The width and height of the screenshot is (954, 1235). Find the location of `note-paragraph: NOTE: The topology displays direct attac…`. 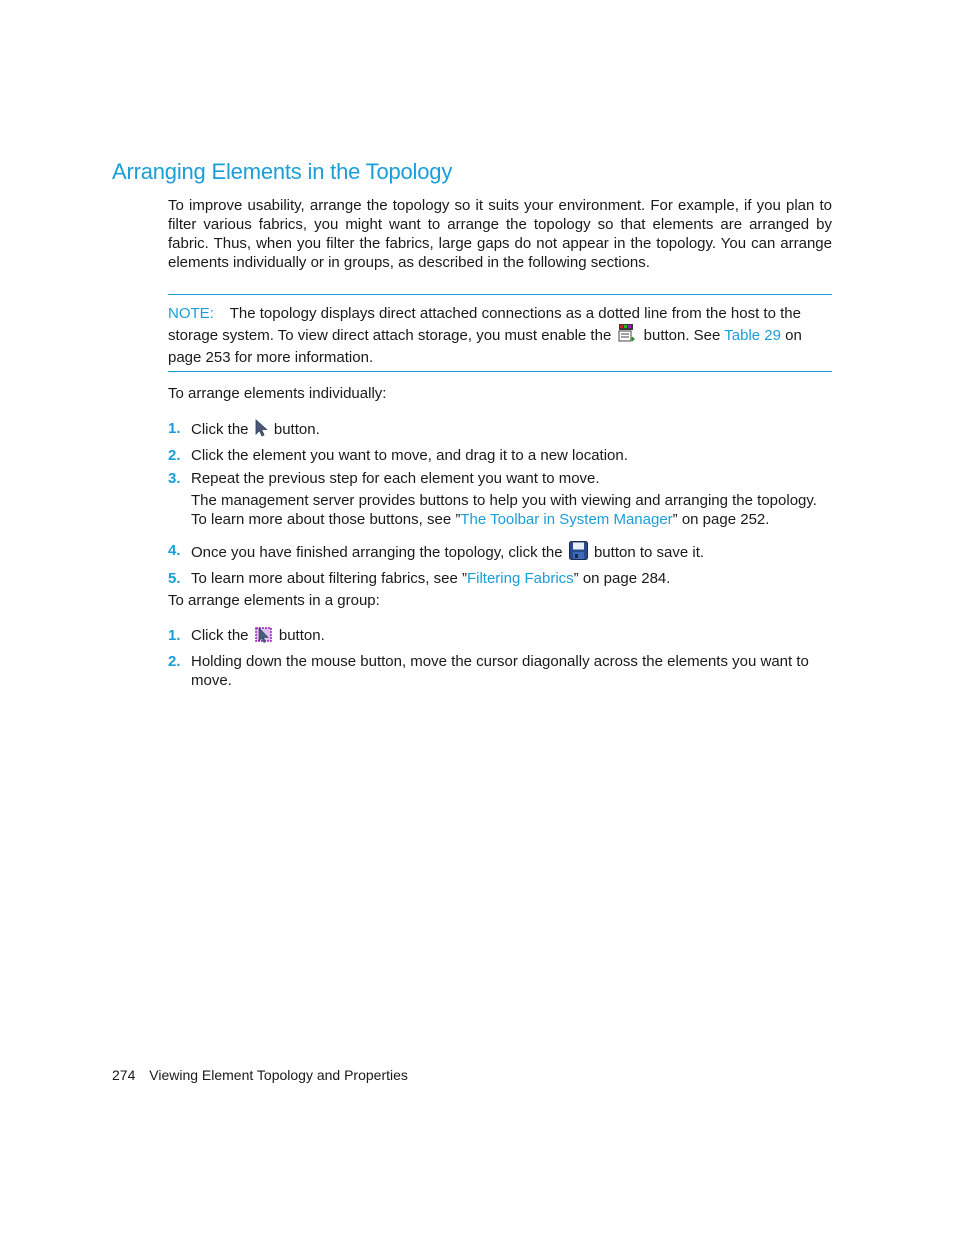

note-paragraph: NOTE: The topology displays direct attac… is located at coordinates (500, 335).